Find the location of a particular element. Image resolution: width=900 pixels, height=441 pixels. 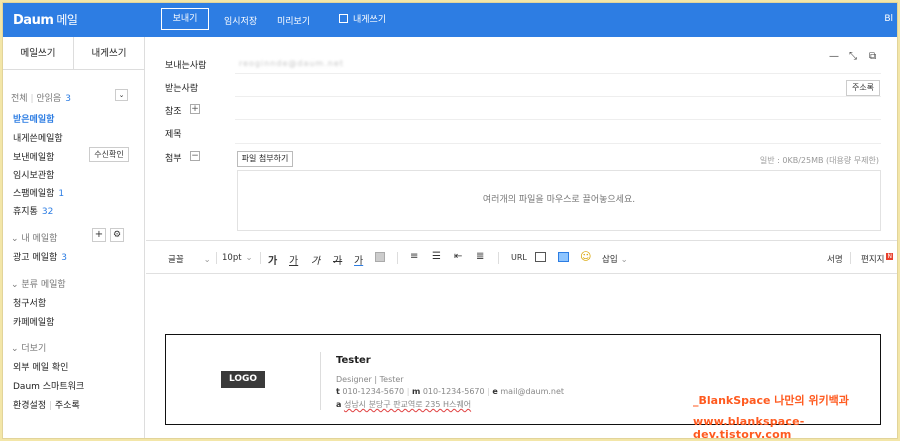

read-receipt-button: 수신확인 is located at coordinates (109, 154).